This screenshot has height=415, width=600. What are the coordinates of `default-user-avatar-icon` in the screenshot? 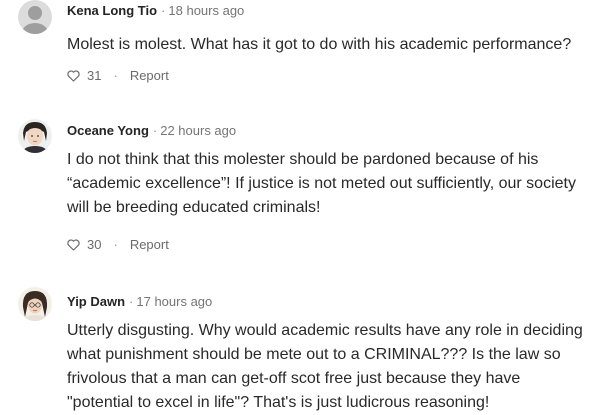 It's located at (35, 17).